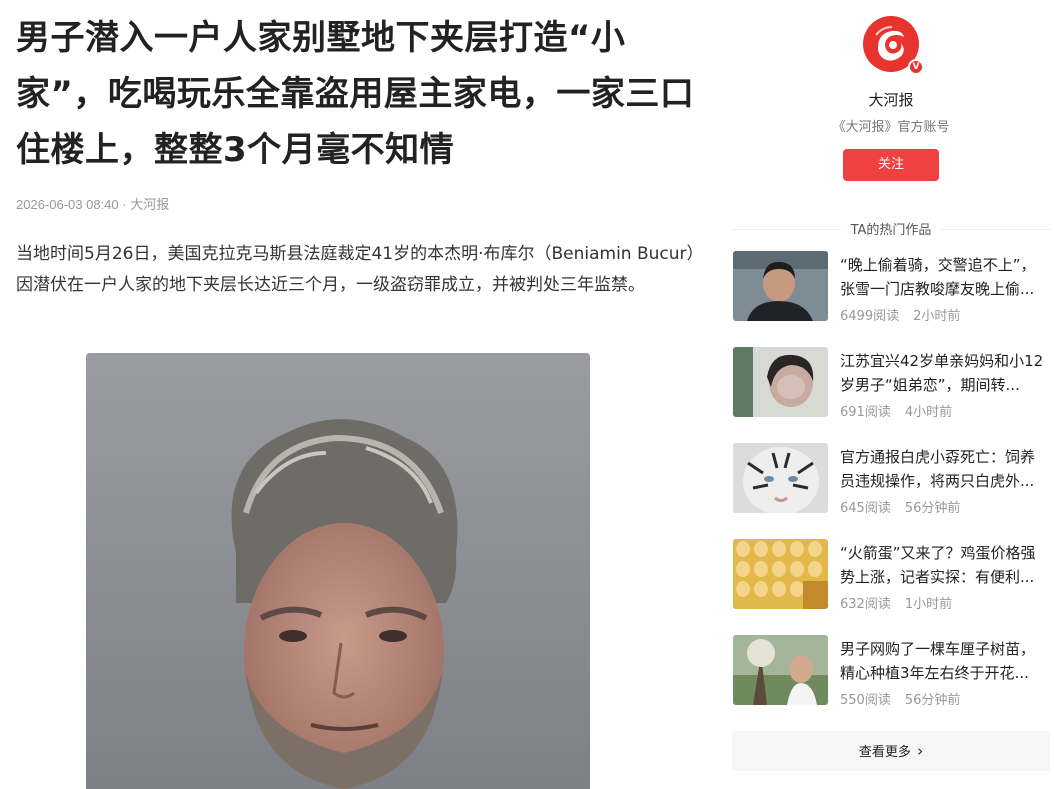 The width and height of the screenshot is (1054, 789). I want to click on article-meta: 2026-06-03 08:40 · 大河报, so click(356, 203).